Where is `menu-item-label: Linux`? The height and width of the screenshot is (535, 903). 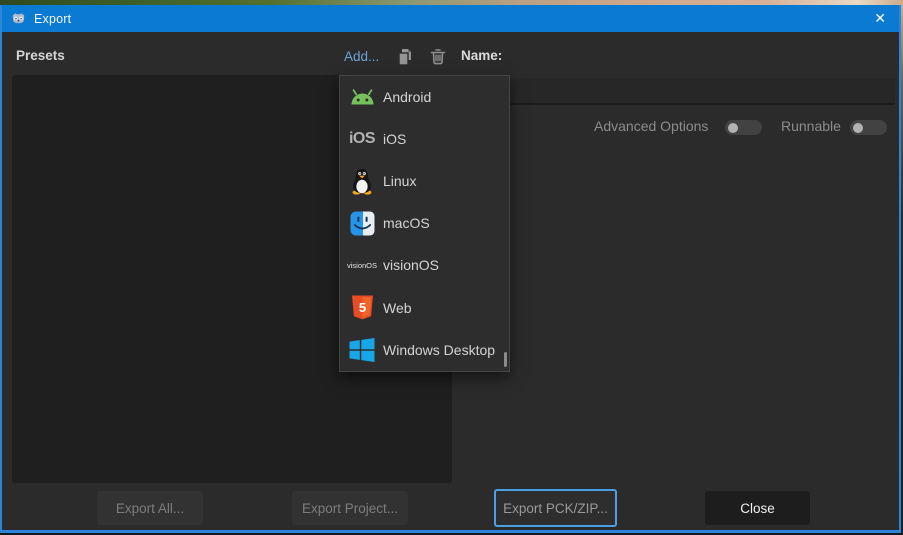 menu-item-label: Linux is located at coordinates (400, 181).